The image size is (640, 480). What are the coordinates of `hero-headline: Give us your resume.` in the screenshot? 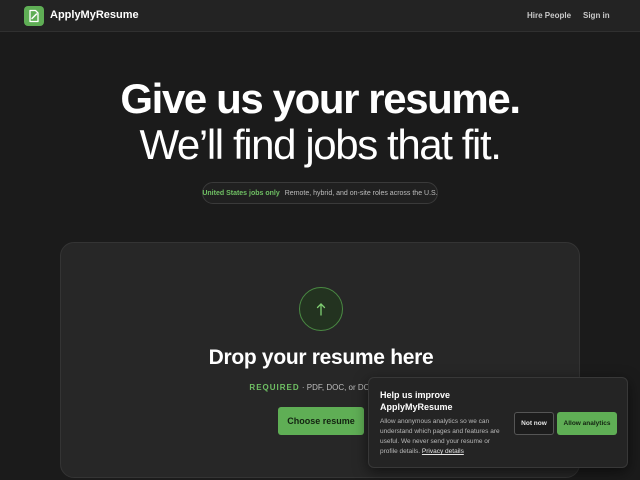 It's located at (320, 98).